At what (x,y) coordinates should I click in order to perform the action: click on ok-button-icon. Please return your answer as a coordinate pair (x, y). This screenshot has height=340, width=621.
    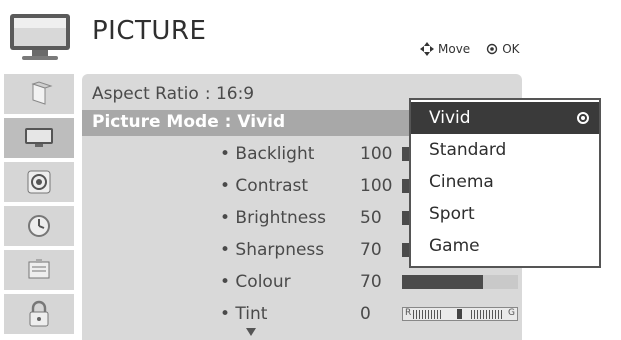
    Looking at the image, I should click on (492, 49).